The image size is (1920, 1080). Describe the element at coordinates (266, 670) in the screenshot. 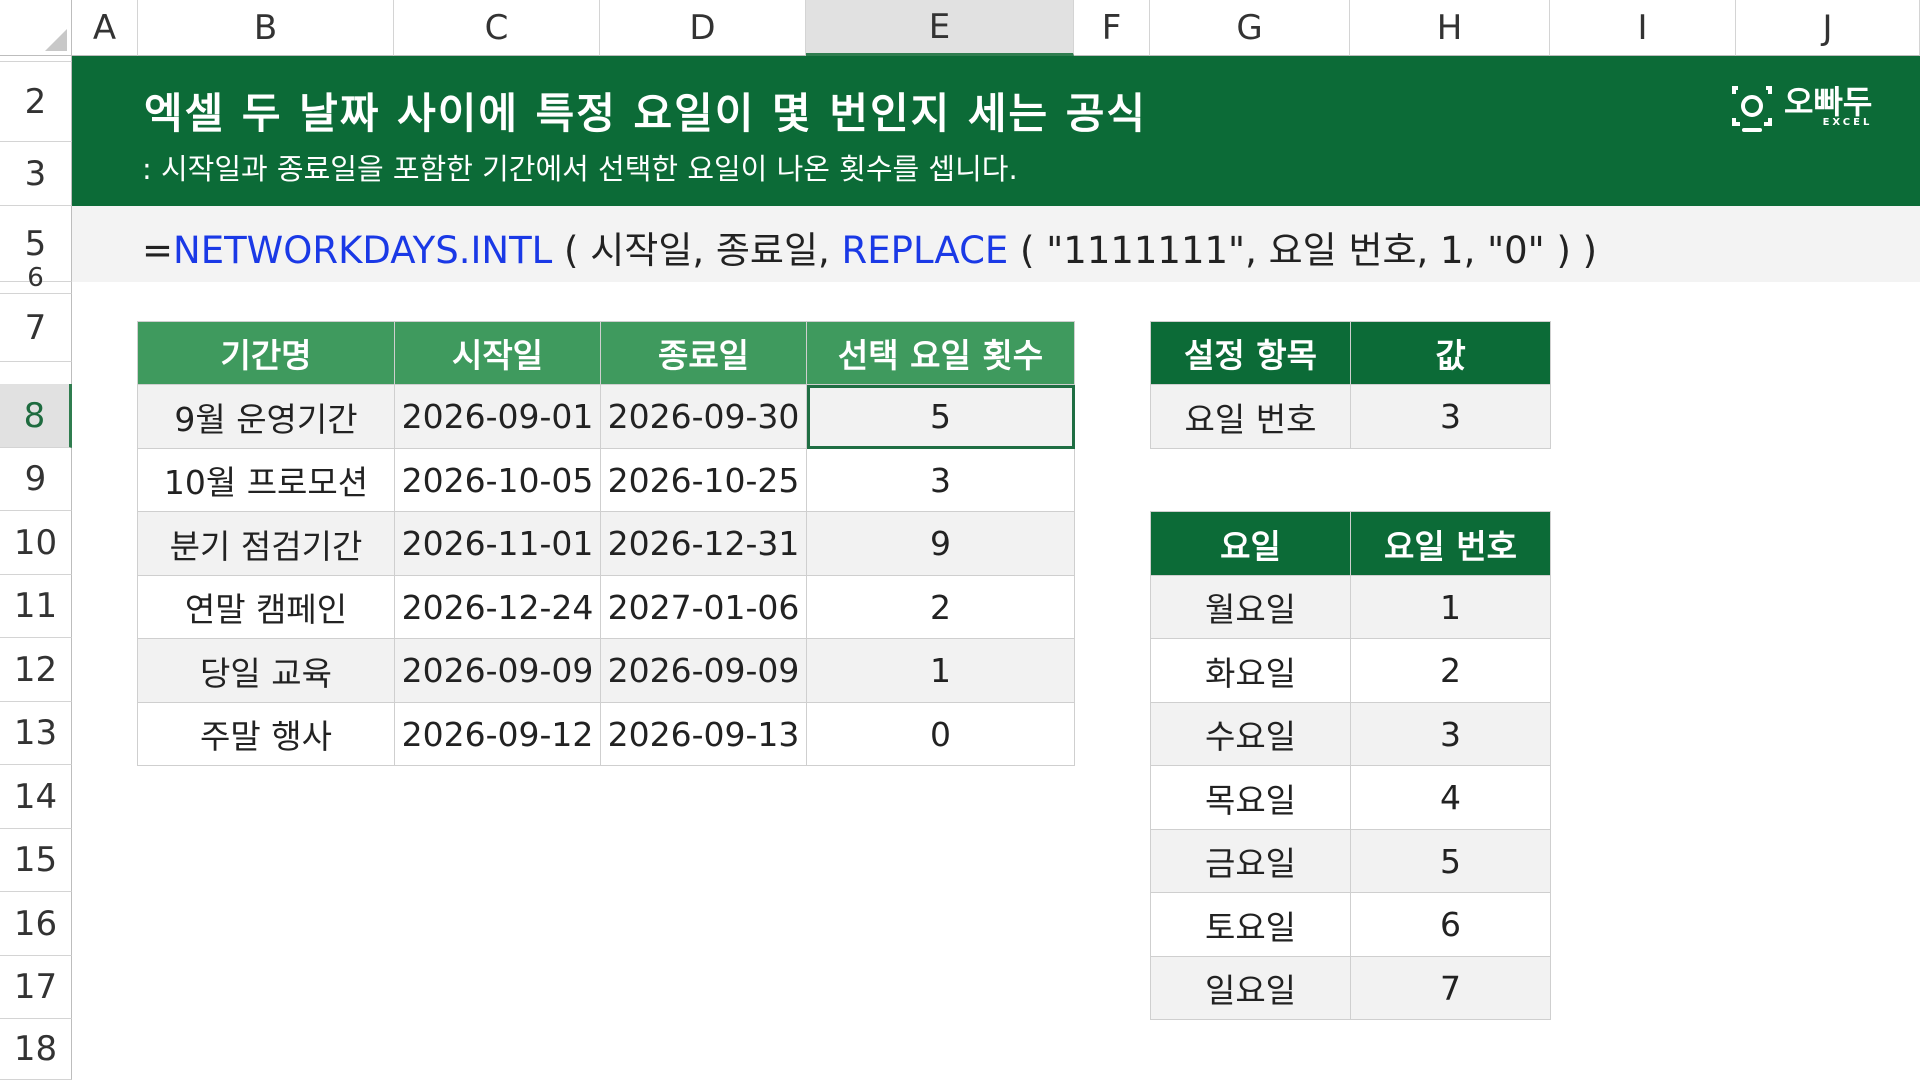

I see `cell-b12: 당일 교육` at that location.